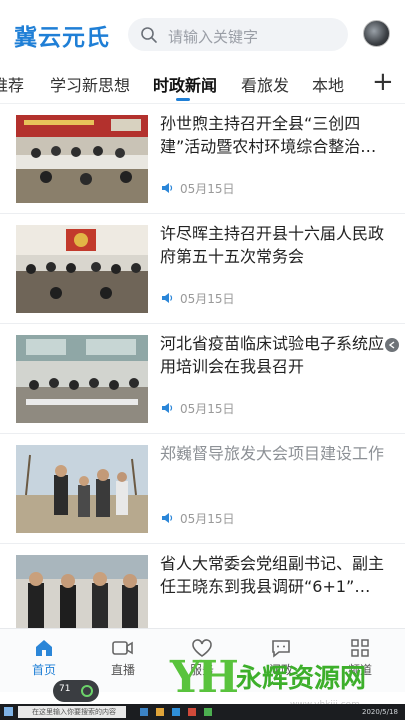 Image resolution: width=405 pixels, height=720 pixels. Describe the element at coordinates (12, 84) in the screenshot. I see `tab-recommend: 推荐` at that location.